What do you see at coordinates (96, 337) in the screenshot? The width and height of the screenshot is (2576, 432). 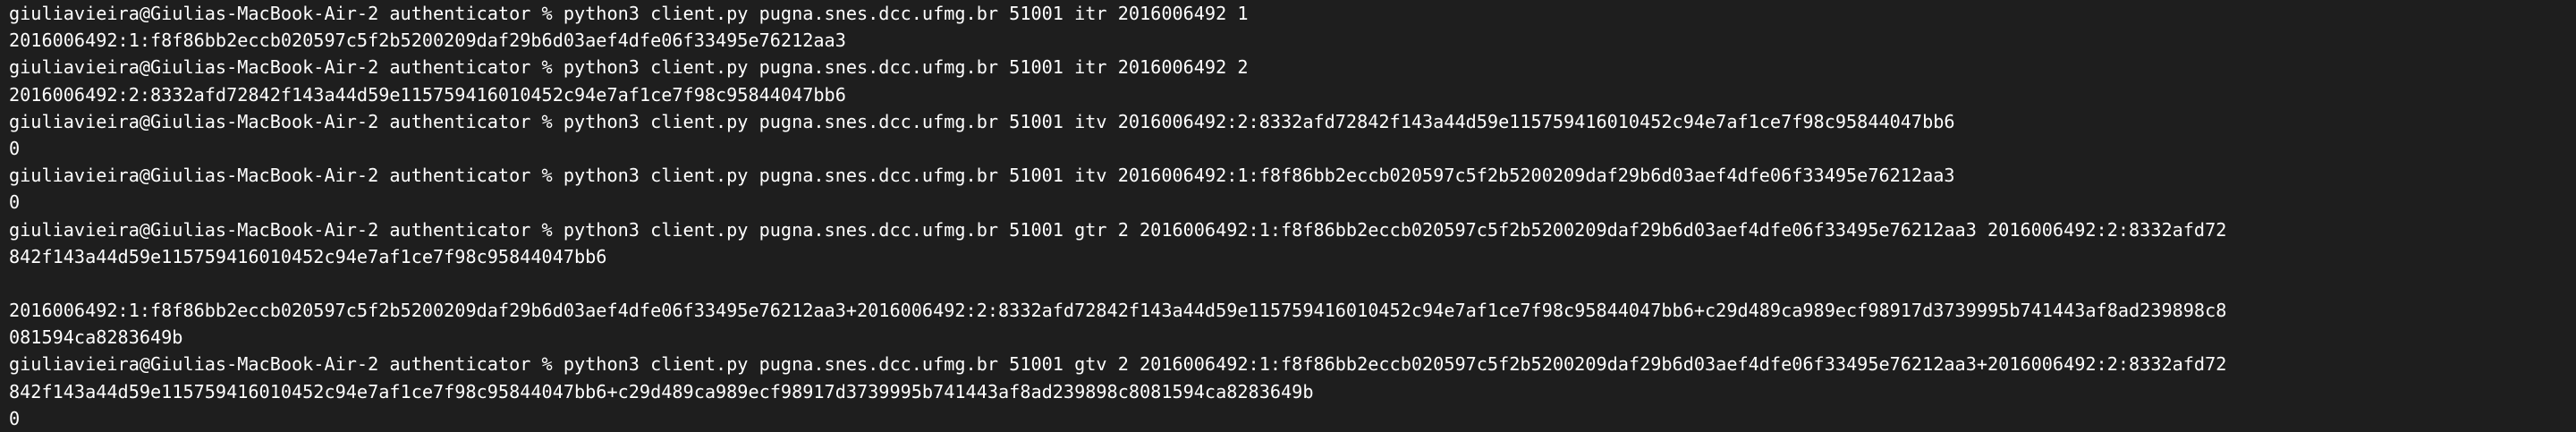 I see `output-line: 081594ca8283649b` at bounding box center [96, 337].